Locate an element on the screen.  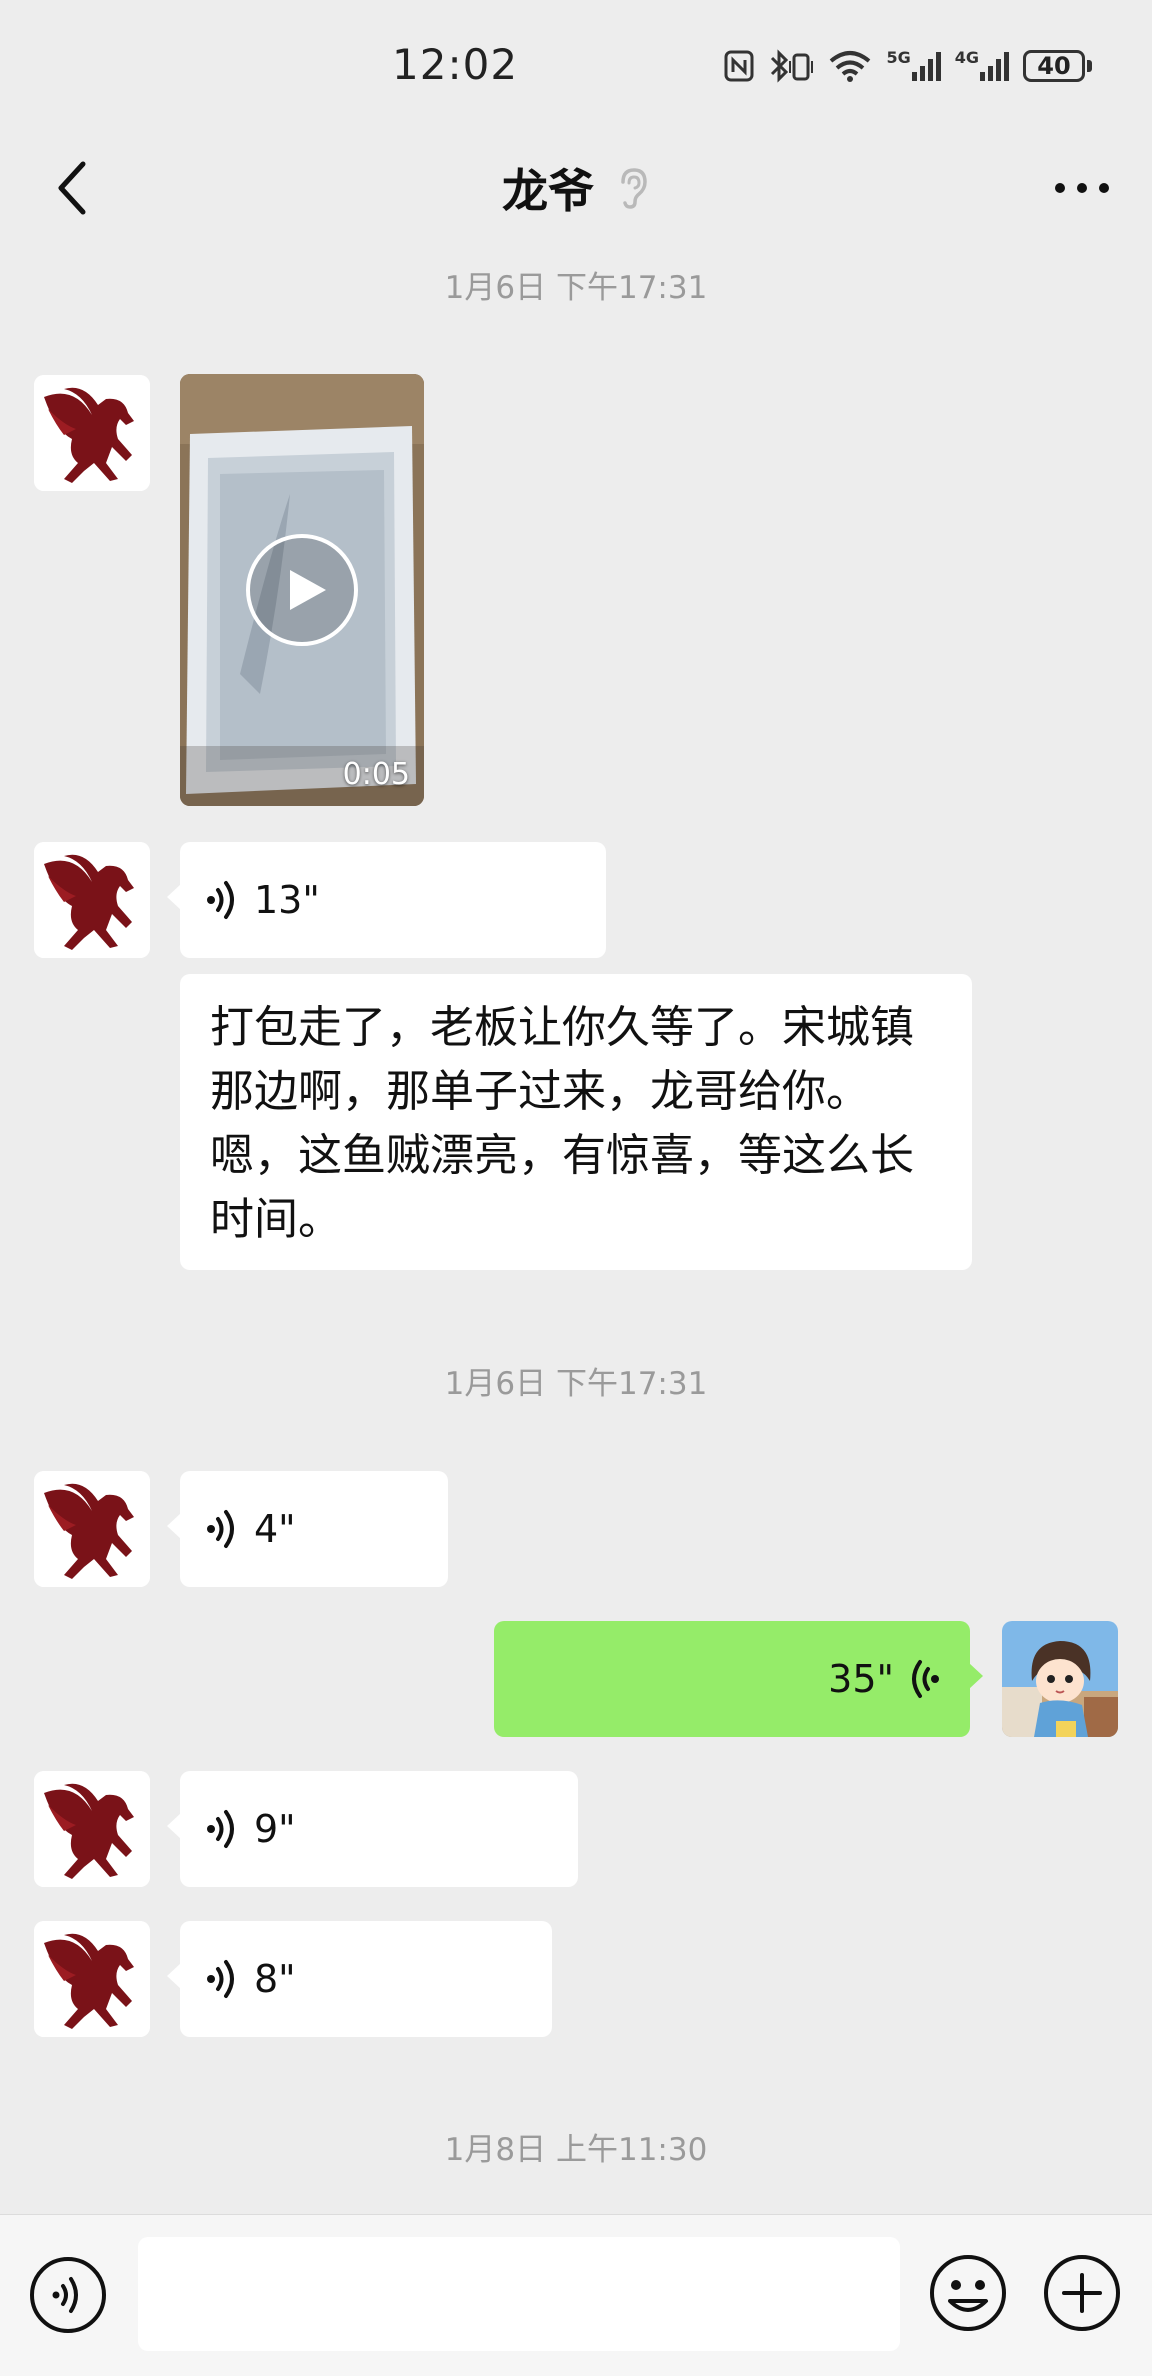
status-bar: 12:02 5G 4G 40 is located at coordinates (576, 66).